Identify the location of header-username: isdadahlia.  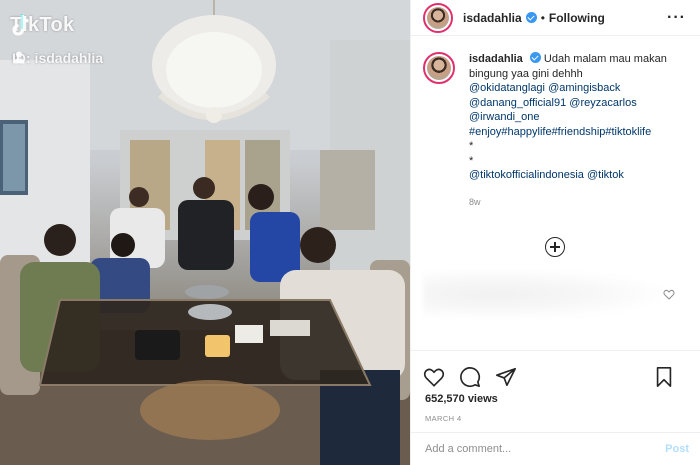
(492, 18).